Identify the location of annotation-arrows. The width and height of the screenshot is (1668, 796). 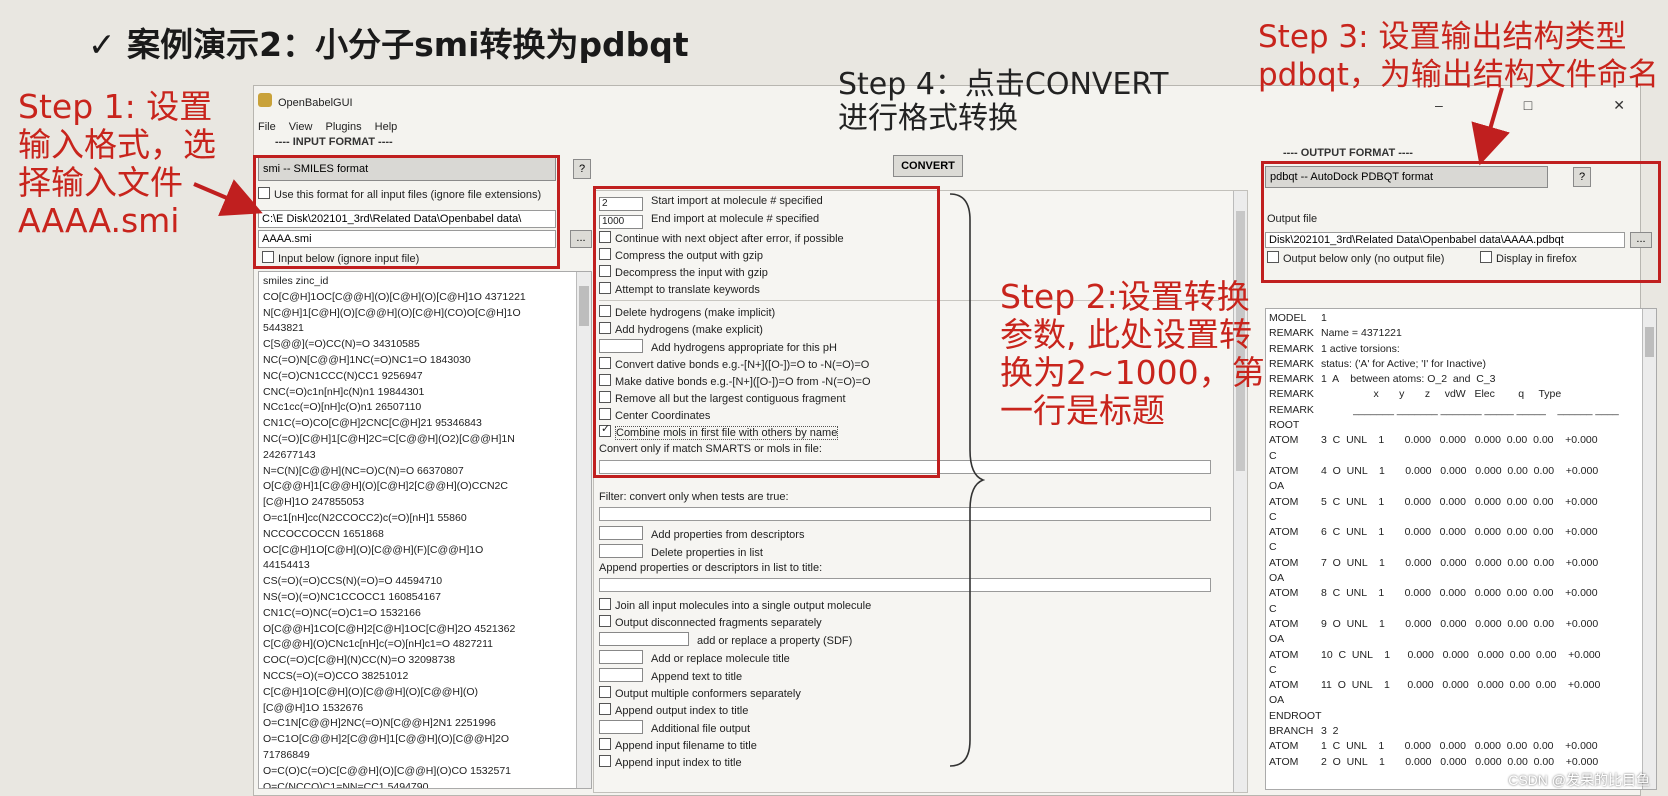
(851, 151).